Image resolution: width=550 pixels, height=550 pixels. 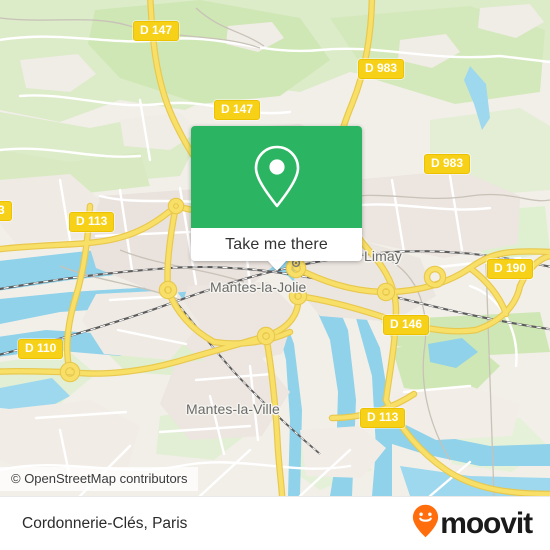 I want to click on poi-card-header, so click(x=276, y=177).